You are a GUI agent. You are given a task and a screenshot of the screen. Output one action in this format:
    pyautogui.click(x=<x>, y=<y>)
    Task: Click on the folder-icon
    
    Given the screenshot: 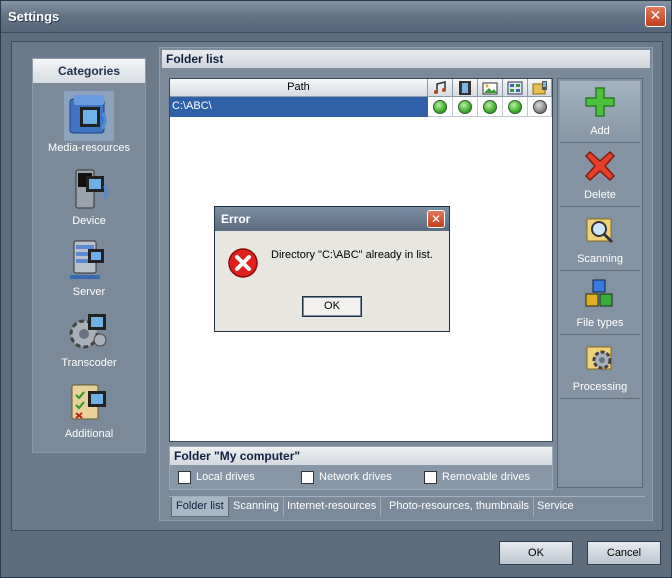 What is the action you would take?
    pyautogui.click(x=540, y=88)
    